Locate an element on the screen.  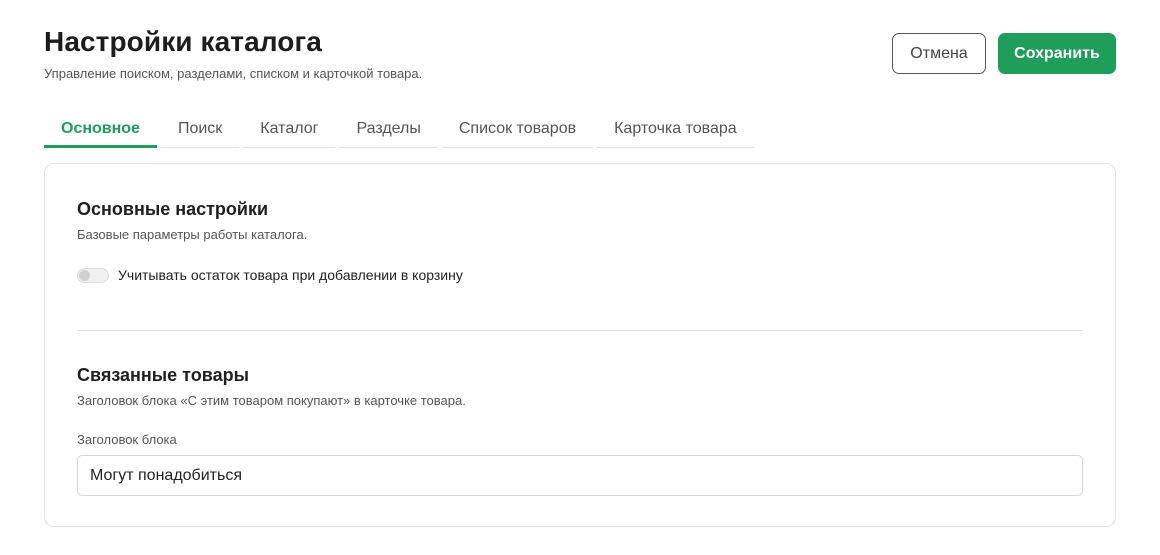
save-button: Сохранить is located at coordinates (1057, 53).